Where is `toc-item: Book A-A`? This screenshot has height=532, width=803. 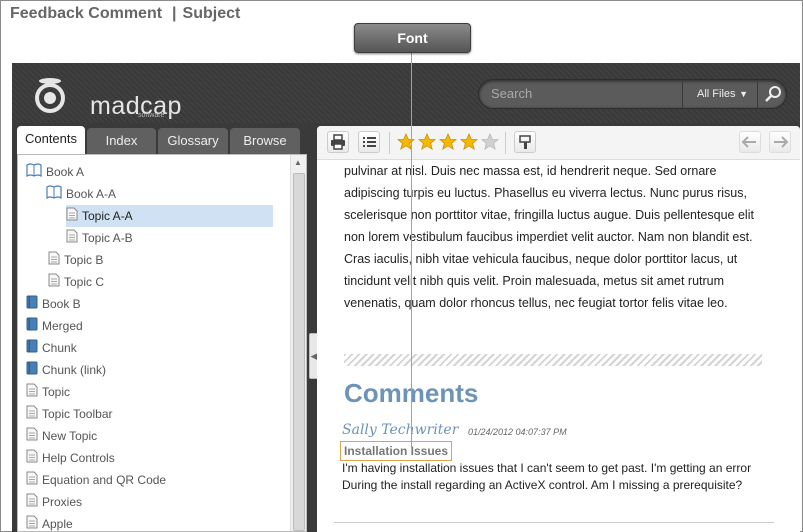 toc-item: Book A-A is located at coordinates (81, 194).